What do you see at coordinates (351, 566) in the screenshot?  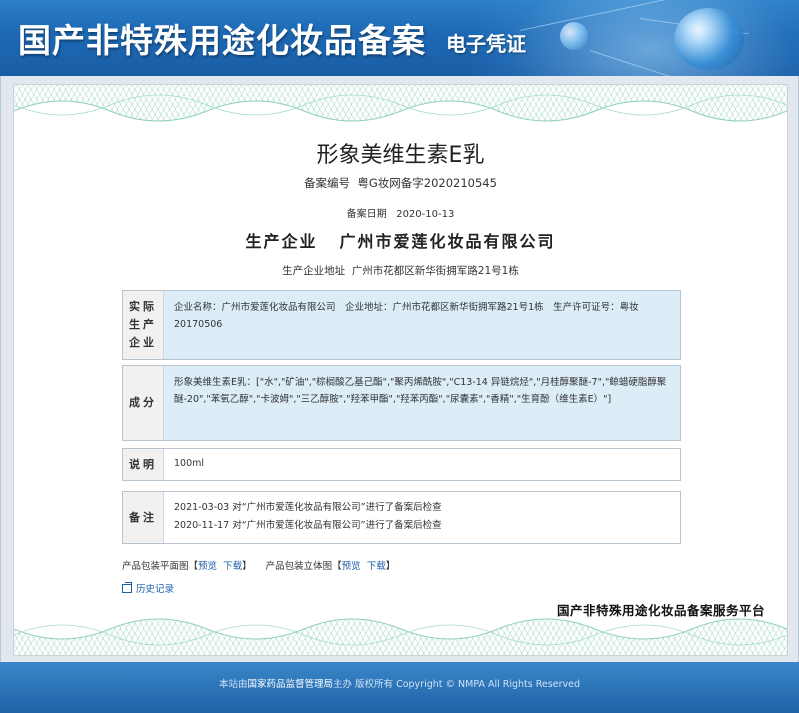 I see `package-3d-preview-link: 预览` at bounding box center [351, 566].